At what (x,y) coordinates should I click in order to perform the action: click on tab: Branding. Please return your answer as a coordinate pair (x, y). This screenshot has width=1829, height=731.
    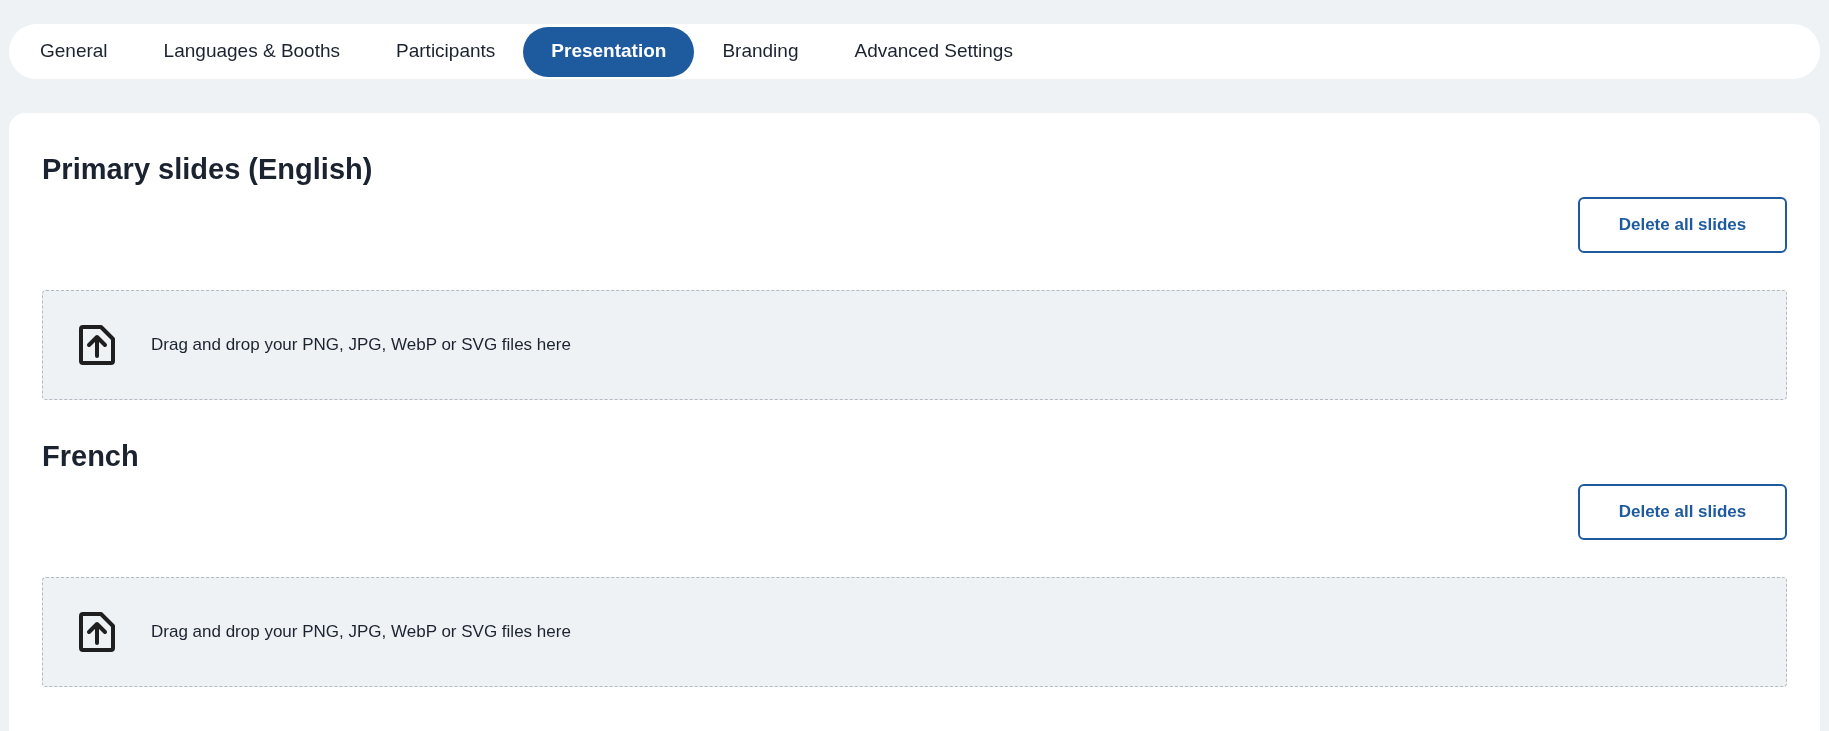
    Looking at the image, I should click on (760, 51).